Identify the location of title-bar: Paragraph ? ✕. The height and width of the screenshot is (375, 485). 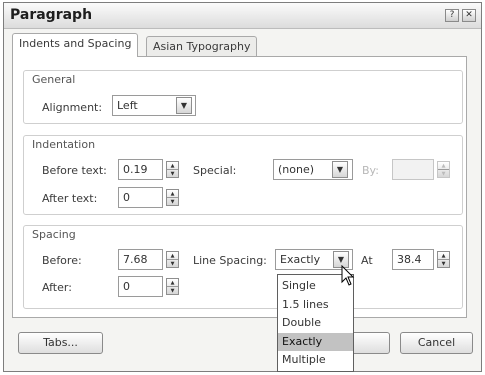
(242, 16).